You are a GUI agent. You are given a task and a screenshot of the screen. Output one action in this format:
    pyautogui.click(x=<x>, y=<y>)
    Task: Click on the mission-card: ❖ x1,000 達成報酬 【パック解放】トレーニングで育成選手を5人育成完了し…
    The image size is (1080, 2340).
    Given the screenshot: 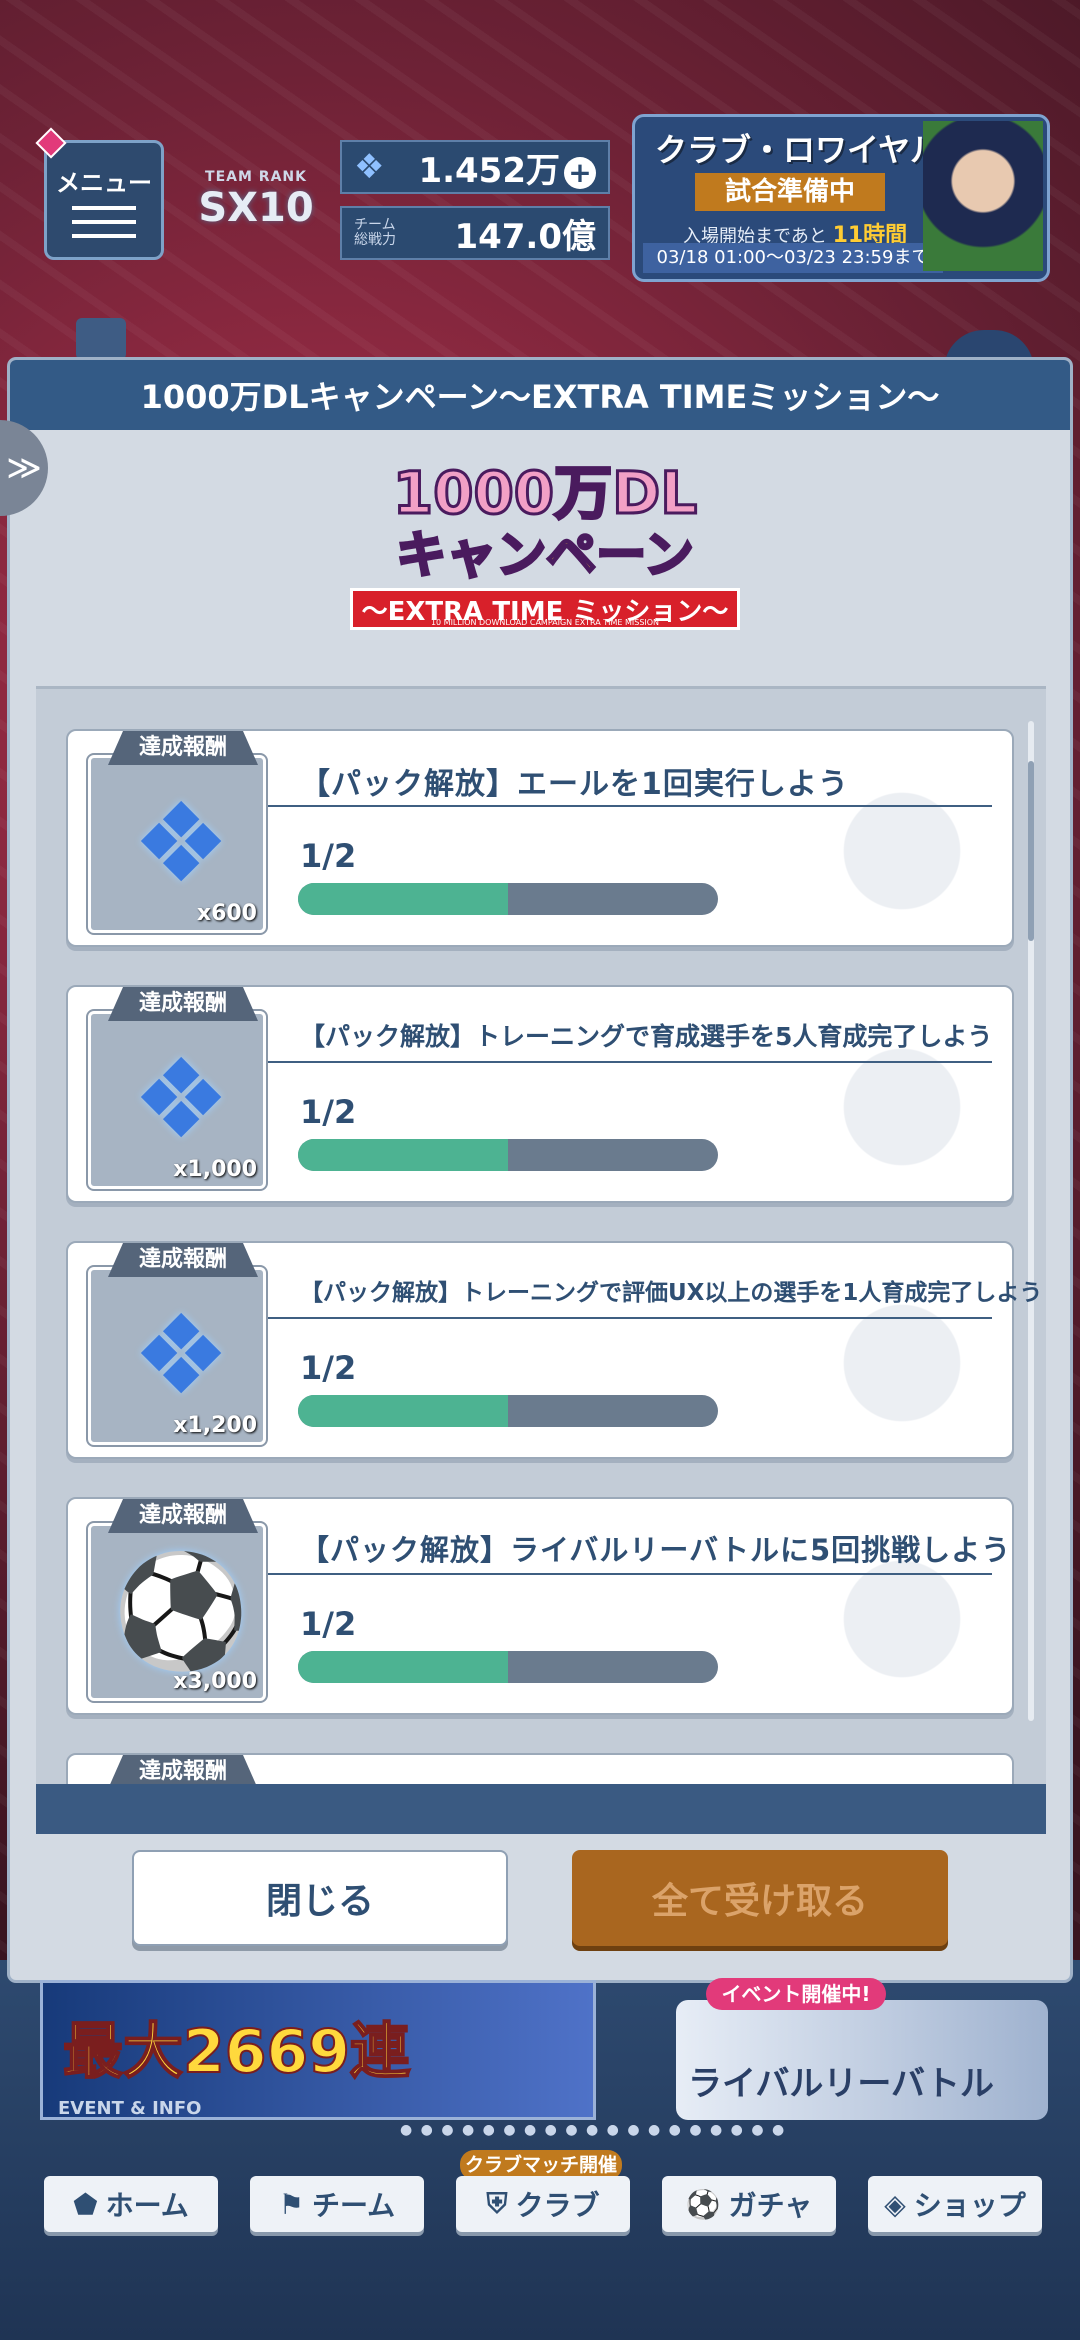 What is the action you would take?
    pyautogui.click(x=540, y=1094)
    